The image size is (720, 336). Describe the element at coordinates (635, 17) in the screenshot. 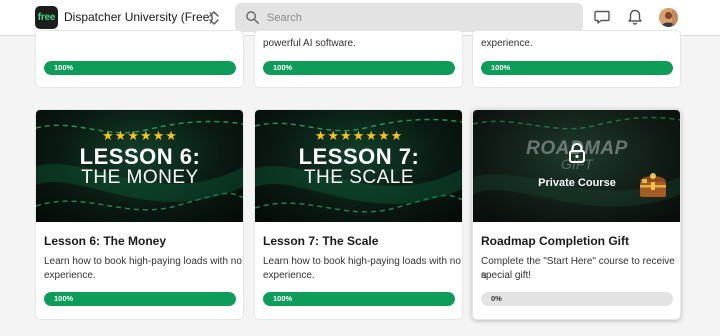

I see `bell-icon` at that location.